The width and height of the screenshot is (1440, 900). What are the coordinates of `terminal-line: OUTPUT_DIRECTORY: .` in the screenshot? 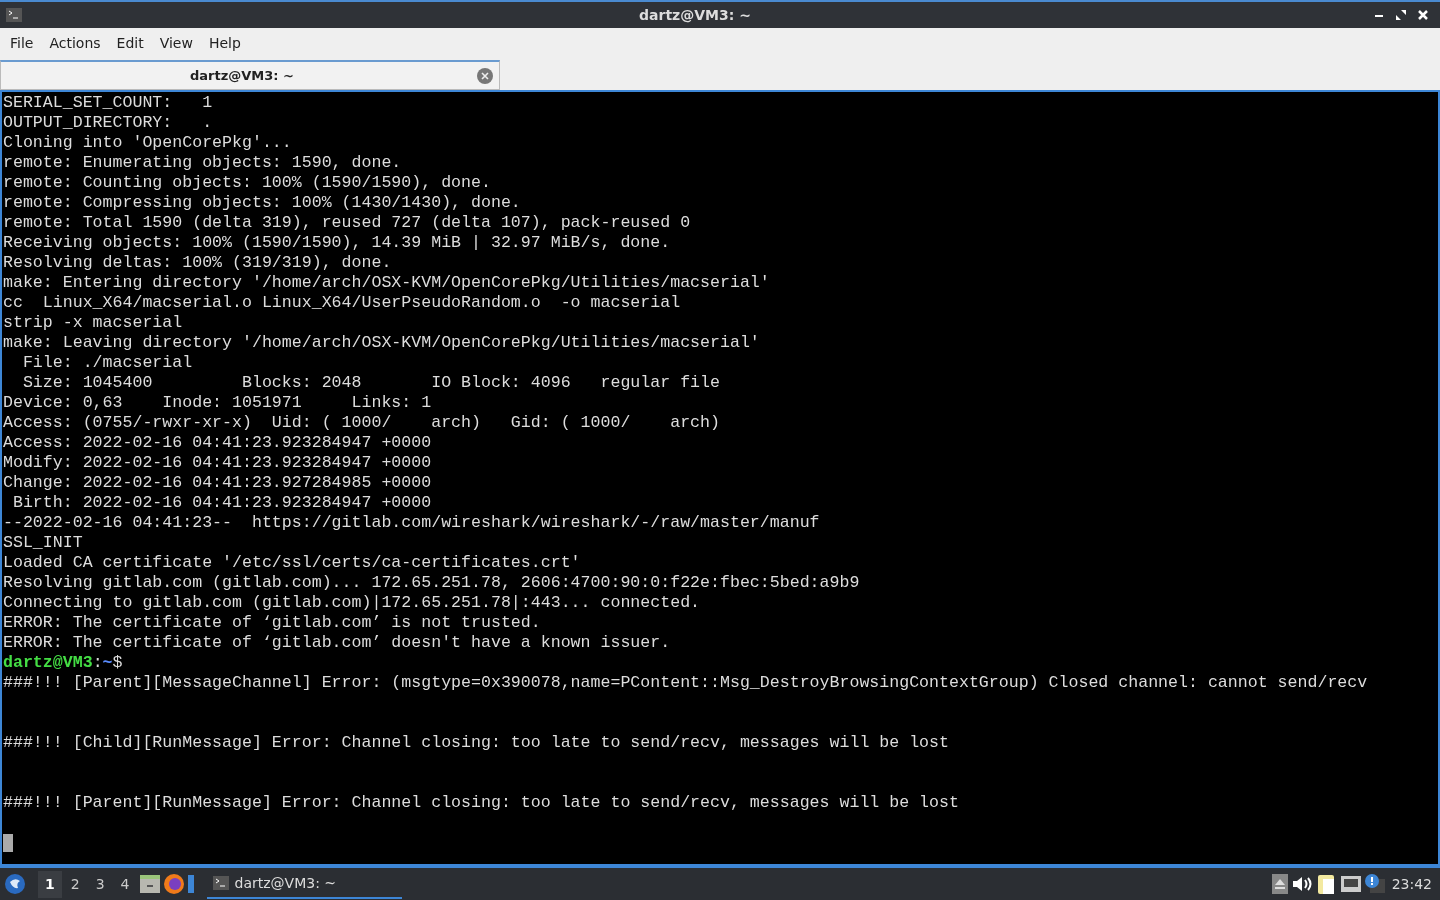 It's located at (108, 123).